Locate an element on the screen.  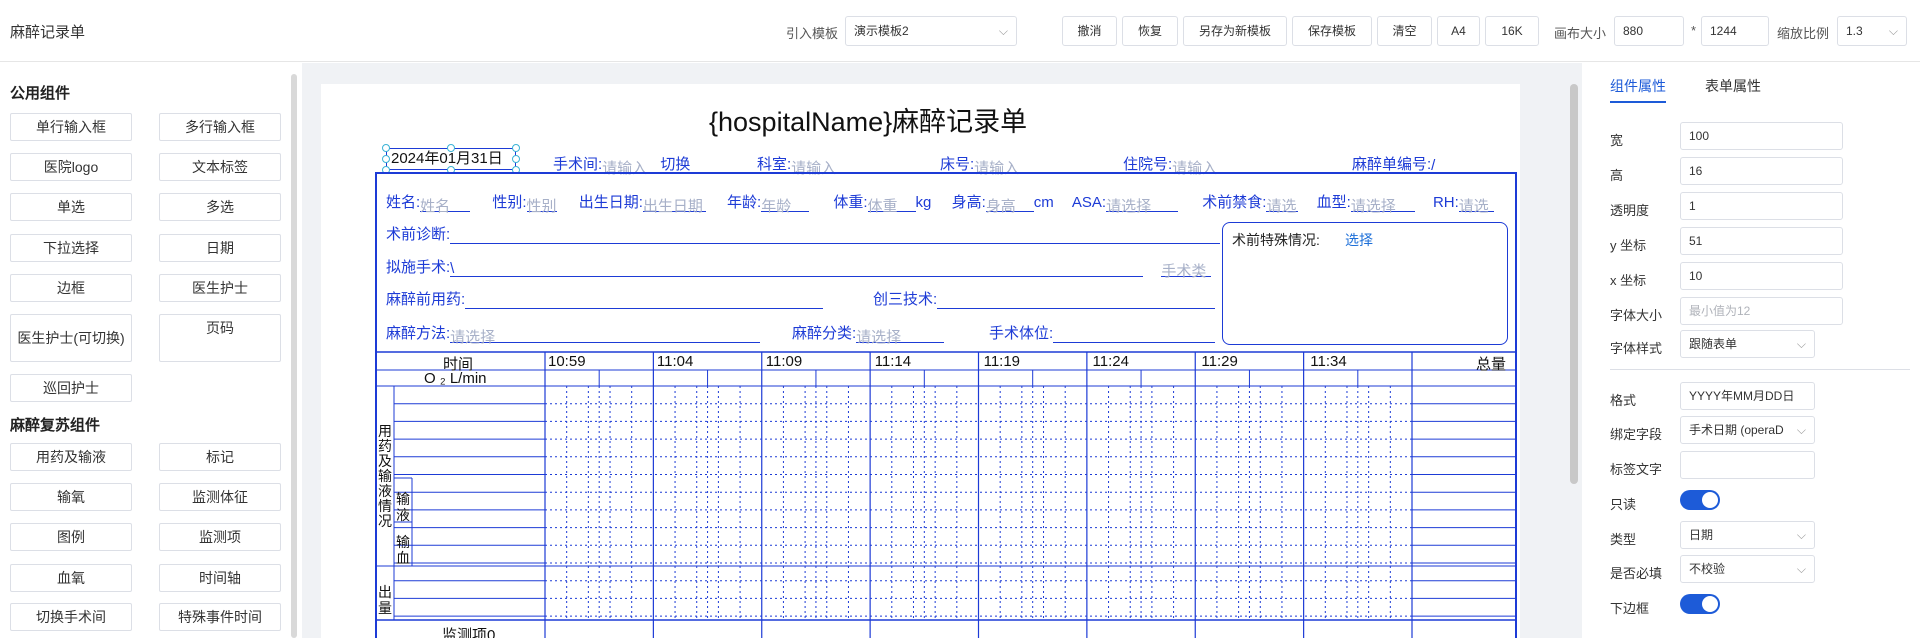
blood-transfusion-label: 输血 is located at coordinates (403, 550).